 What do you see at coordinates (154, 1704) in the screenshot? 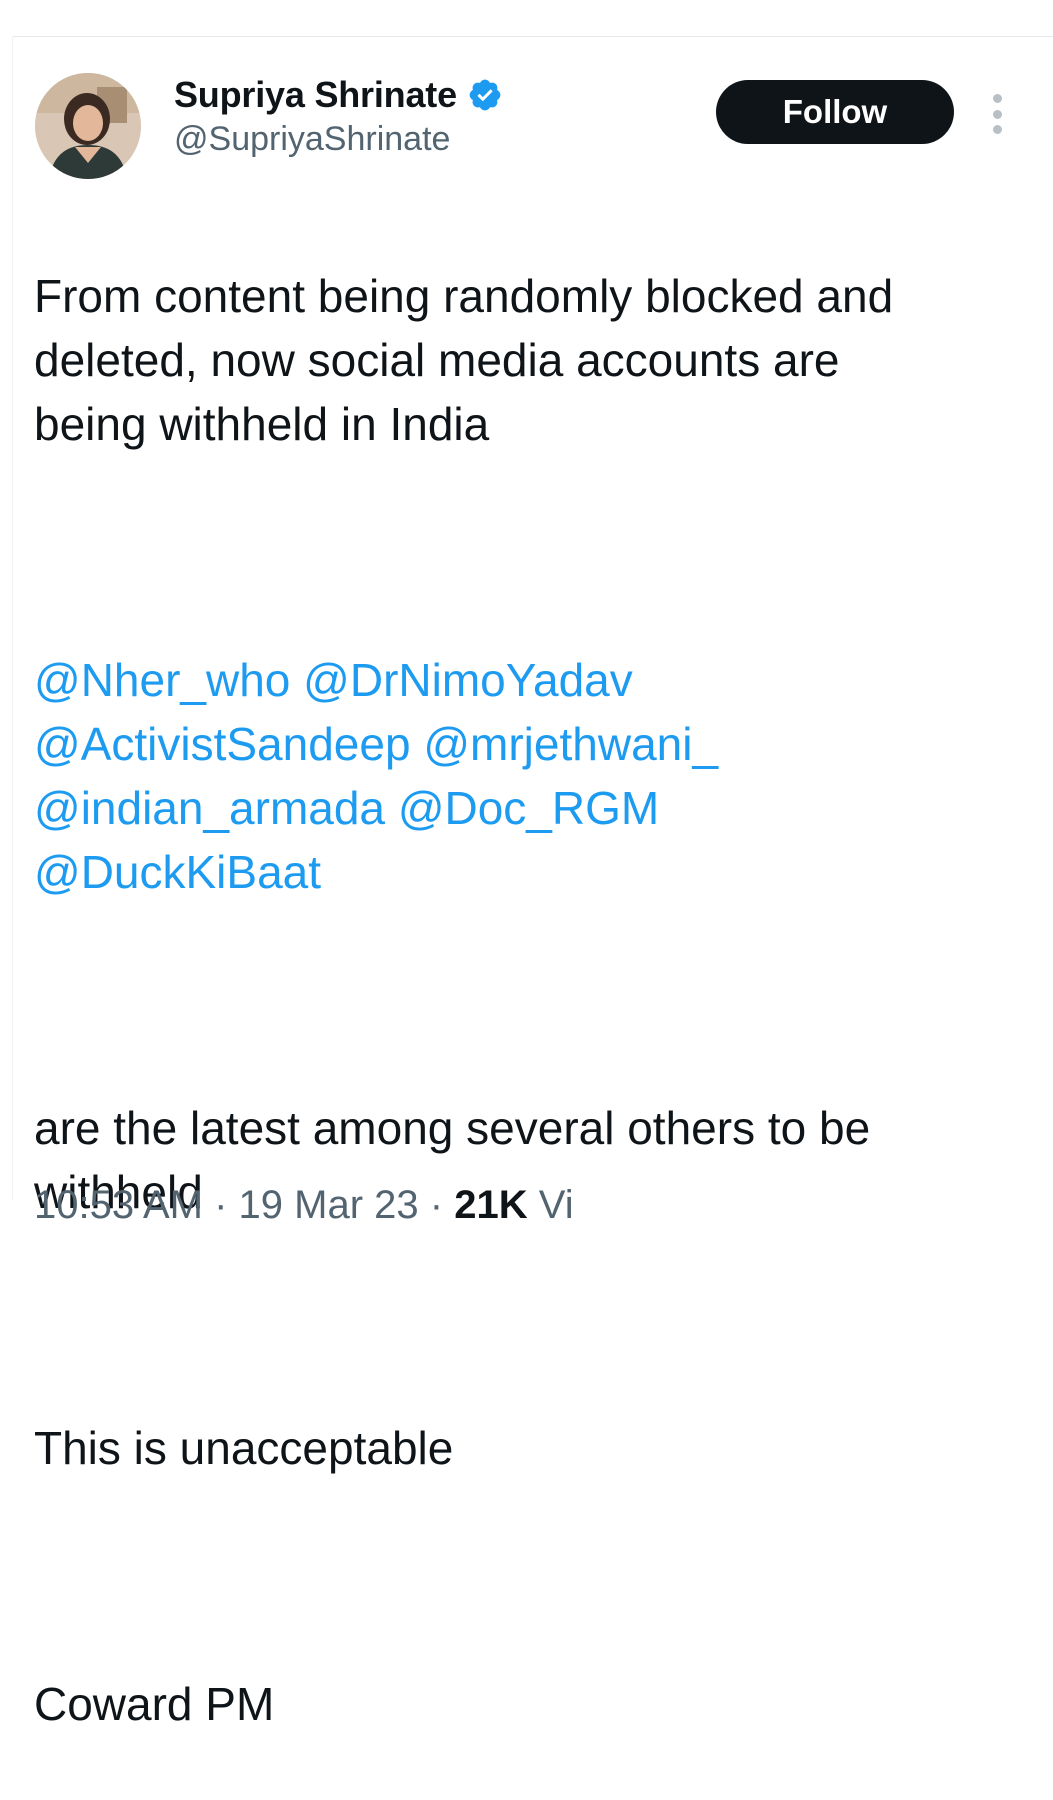
I see `tweet-paragraph: Coward PM` at bounding box center [154, 1704].